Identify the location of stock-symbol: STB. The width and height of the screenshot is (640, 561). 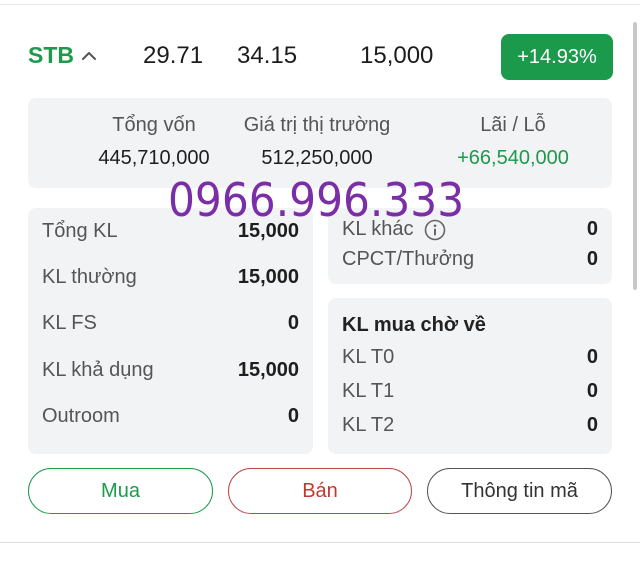
(51, 55).